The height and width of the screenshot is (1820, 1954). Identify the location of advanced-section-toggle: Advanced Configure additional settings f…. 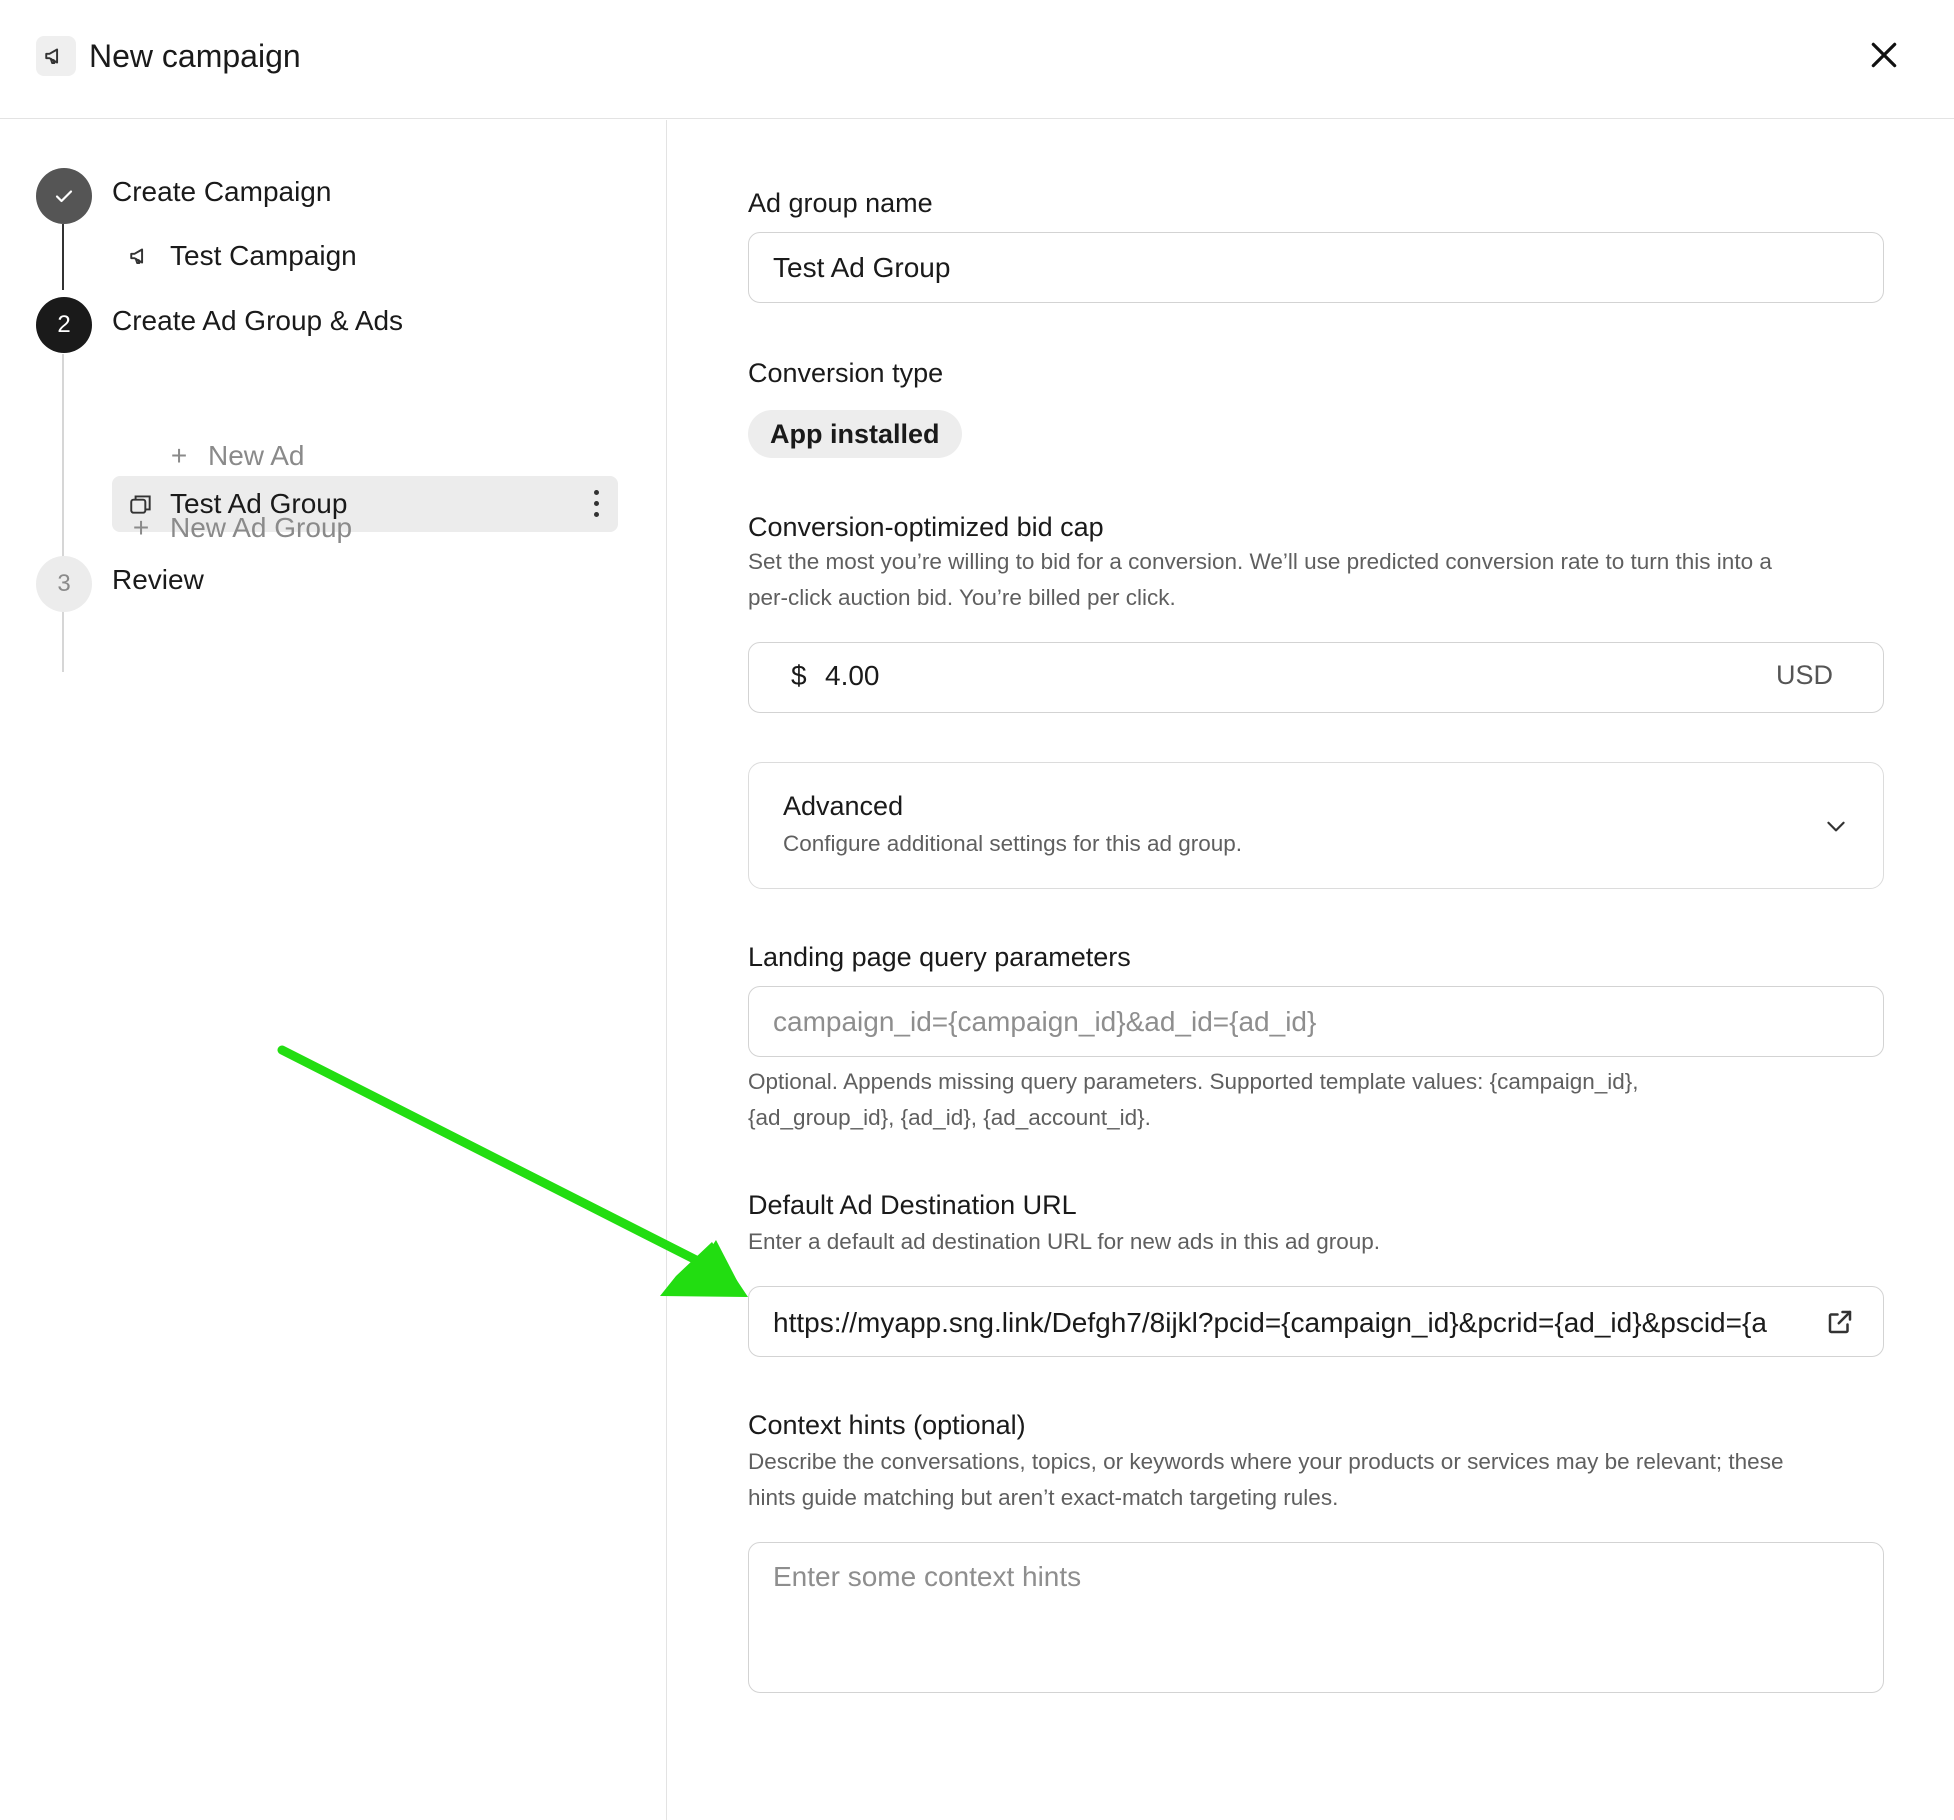
(1316, 825).